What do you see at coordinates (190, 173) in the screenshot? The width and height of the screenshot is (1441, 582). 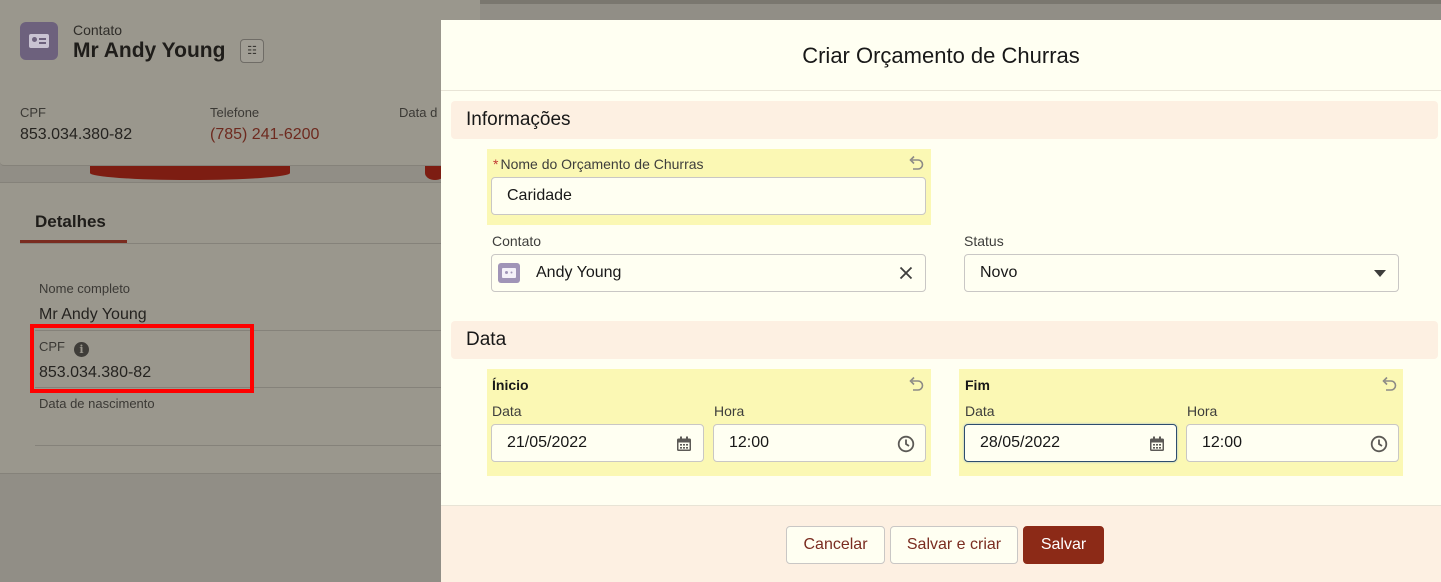 I see `header-decoration` at bounding box center [190, 173].